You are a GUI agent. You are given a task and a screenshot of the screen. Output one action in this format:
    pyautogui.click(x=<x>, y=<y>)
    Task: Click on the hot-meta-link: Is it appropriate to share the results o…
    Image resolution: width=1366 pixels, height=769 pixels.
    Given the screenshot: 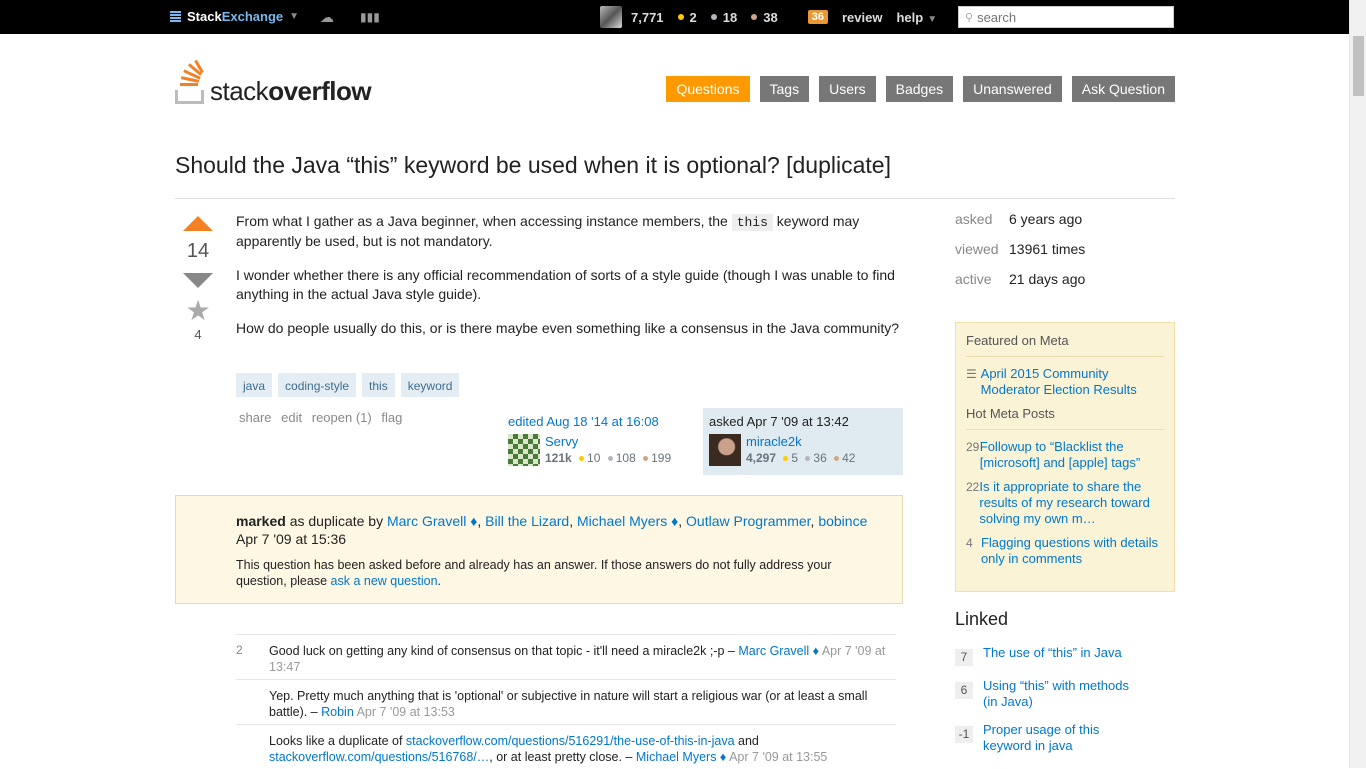 What is the action you would take?
    pyautogui.click(x=1071, y=503)
    